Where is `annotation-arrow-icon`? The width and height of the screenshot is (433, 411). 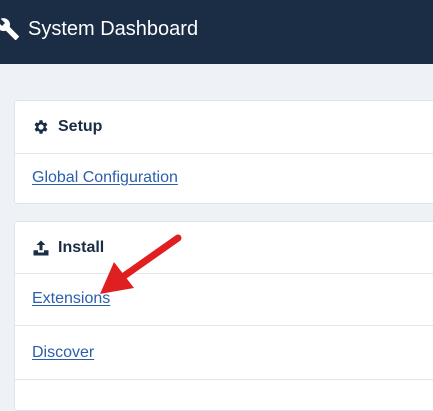 annotation-arrow-icon is located at coordinates (141, 264).